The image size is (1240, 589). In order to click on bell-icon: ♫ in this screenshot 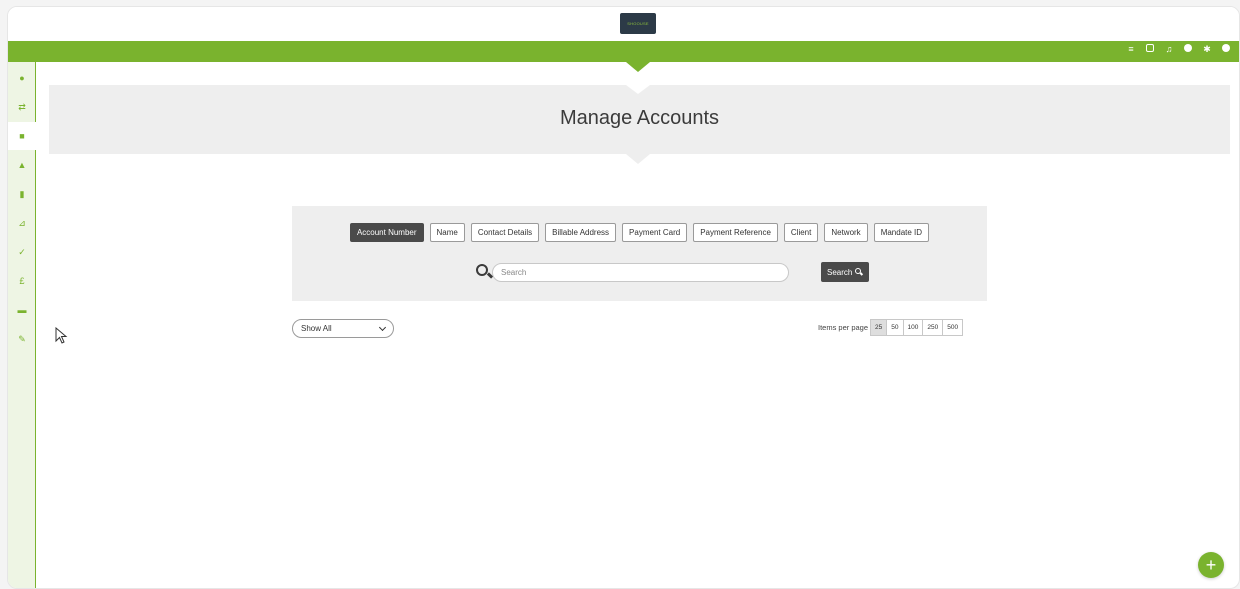, I will do `click(1169, 49)`.